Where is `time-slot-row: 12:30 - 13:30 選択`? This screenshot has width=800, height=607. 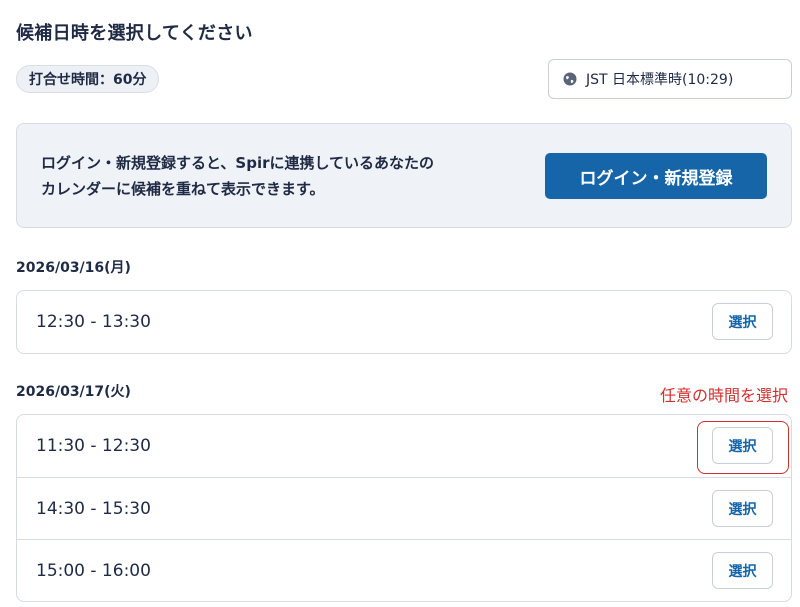
time-slot-row: 12:30 - 13:30 選択 is located at coordinates (404, 322).